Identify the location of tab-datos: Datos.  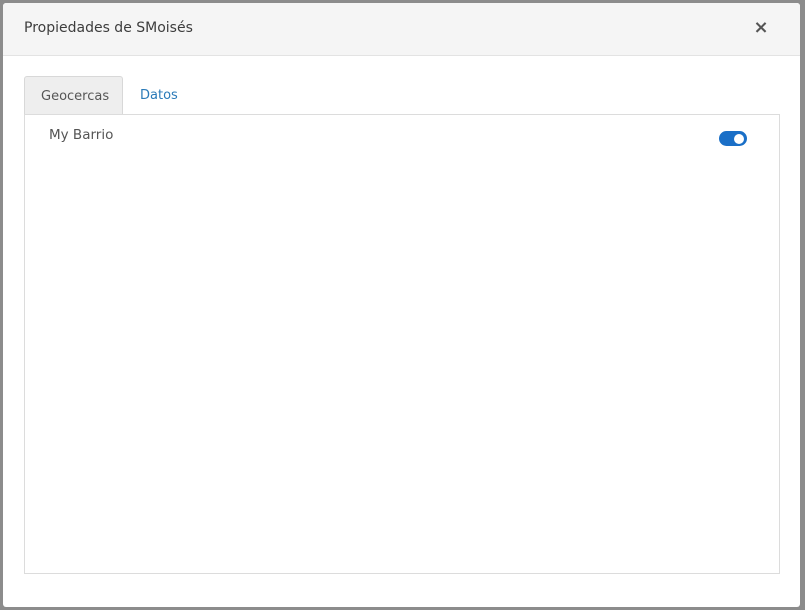
(159, 95).